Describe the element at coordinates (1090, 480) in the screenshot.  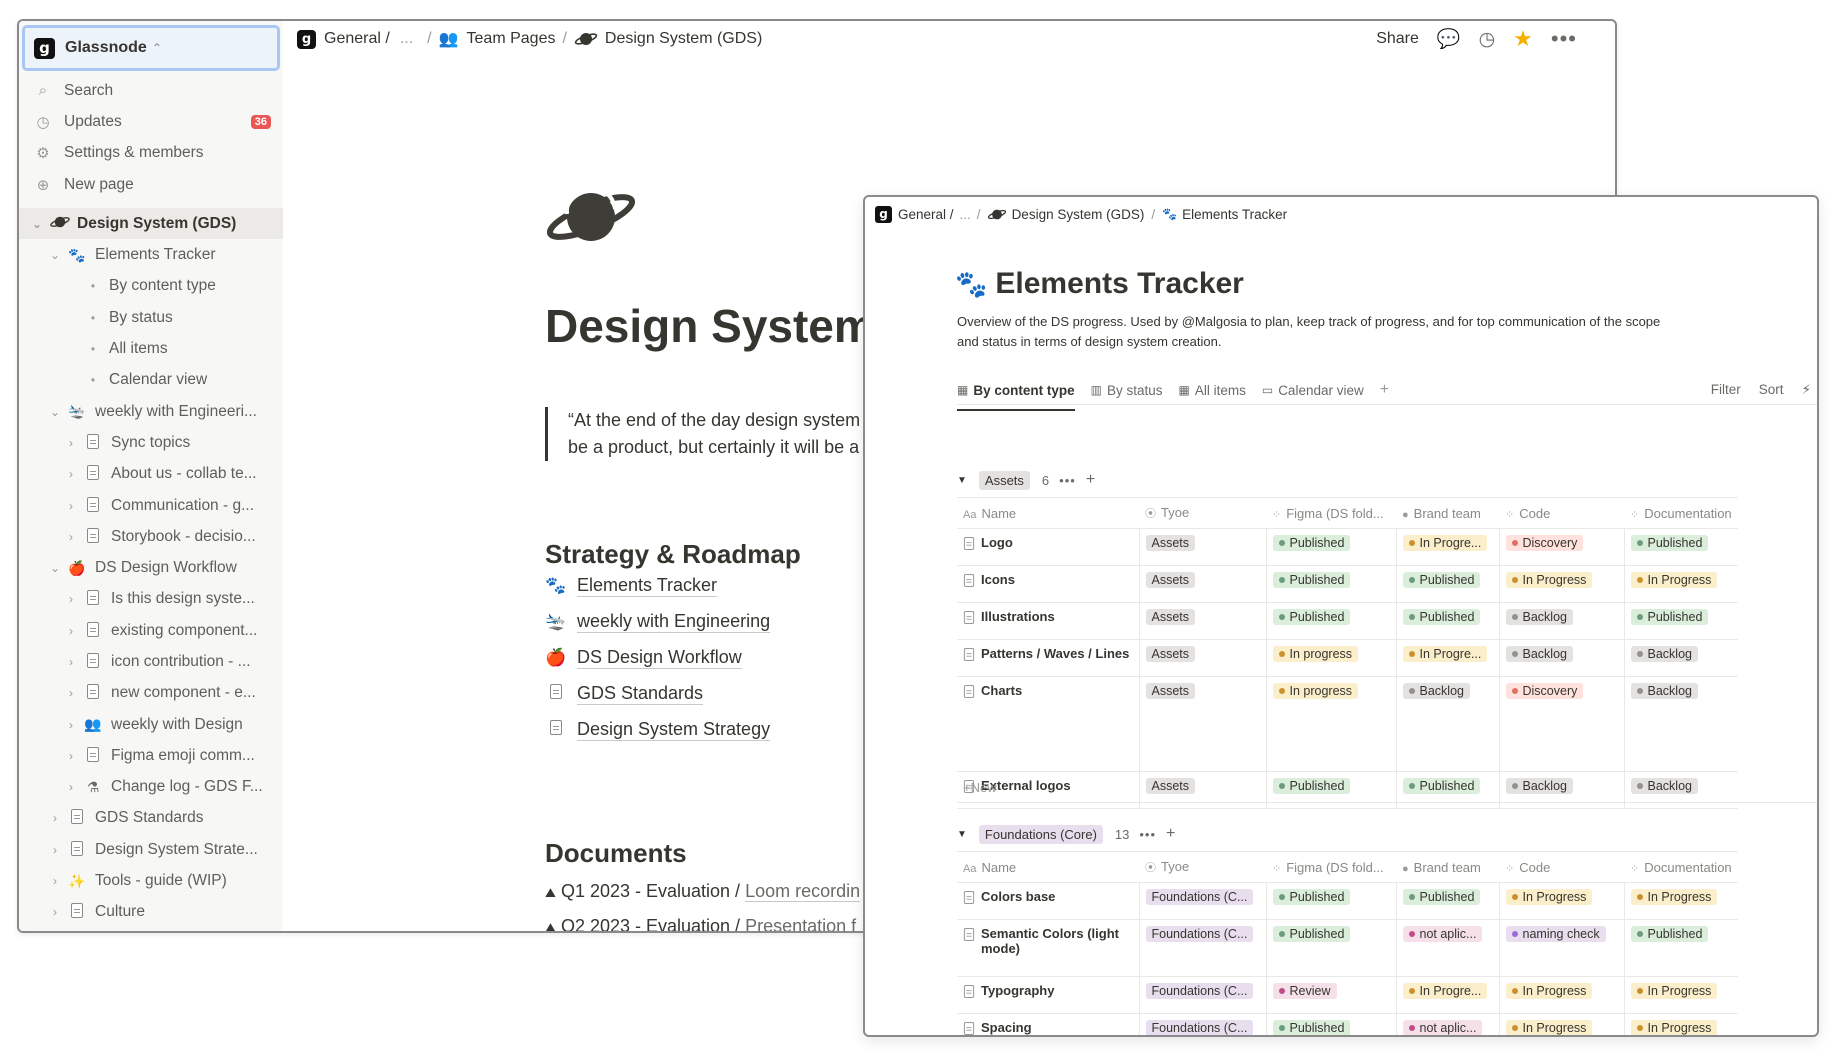
I see `add-icon: +` at that location.